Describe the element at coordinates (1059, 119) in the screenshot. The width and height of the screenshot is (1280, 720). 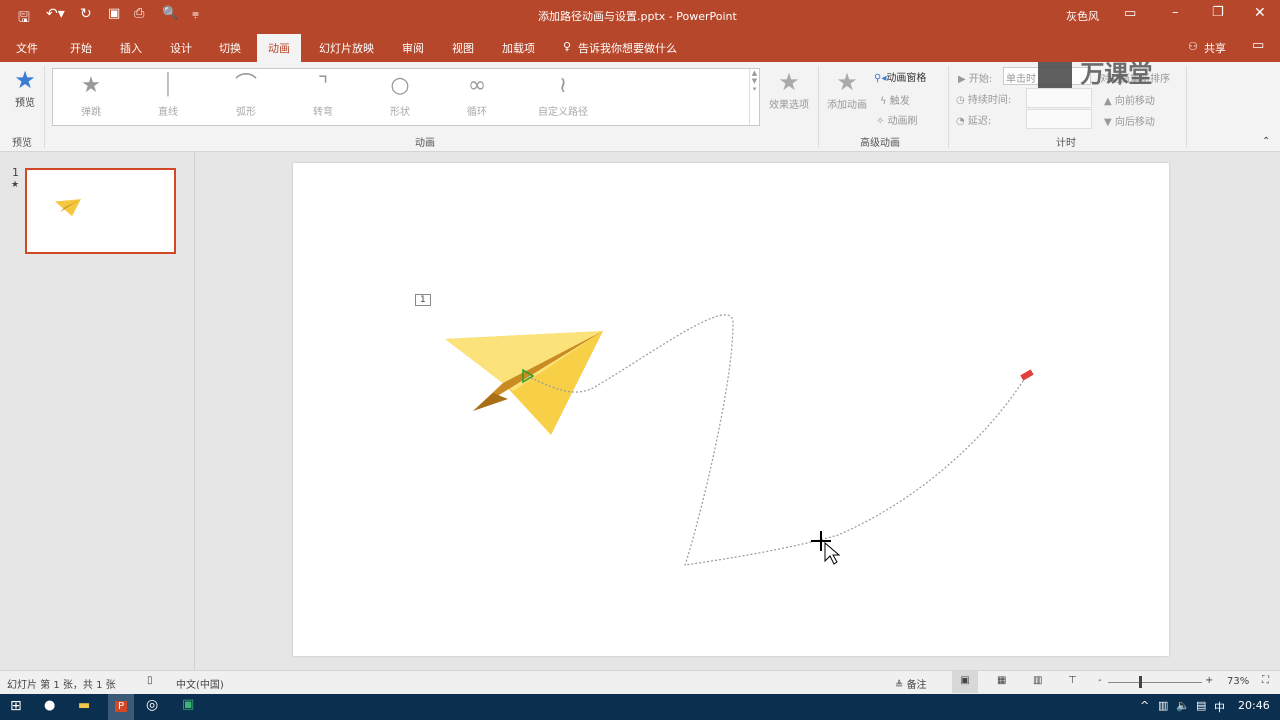
I see `delay-input` at that location.